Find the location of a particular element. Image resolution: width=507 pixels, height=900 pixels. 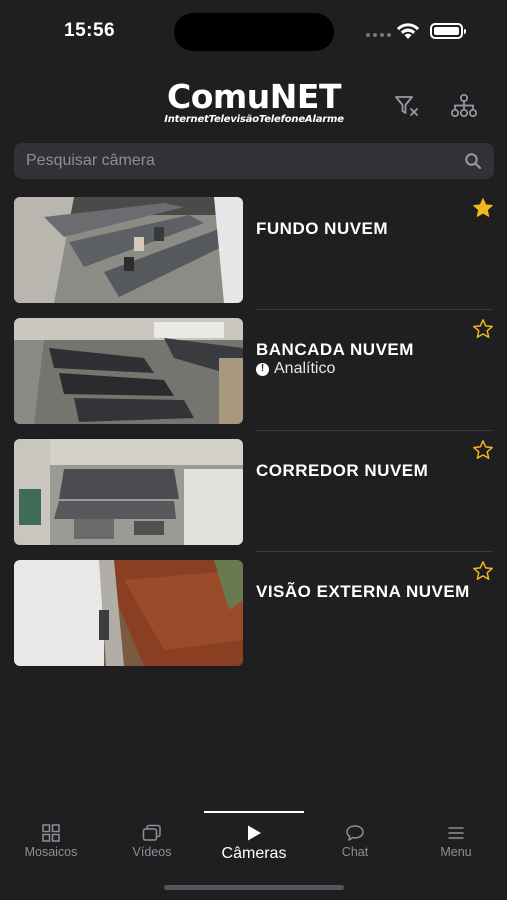

analytics-badge: ! Analítico is located at coordinates (295, 369).